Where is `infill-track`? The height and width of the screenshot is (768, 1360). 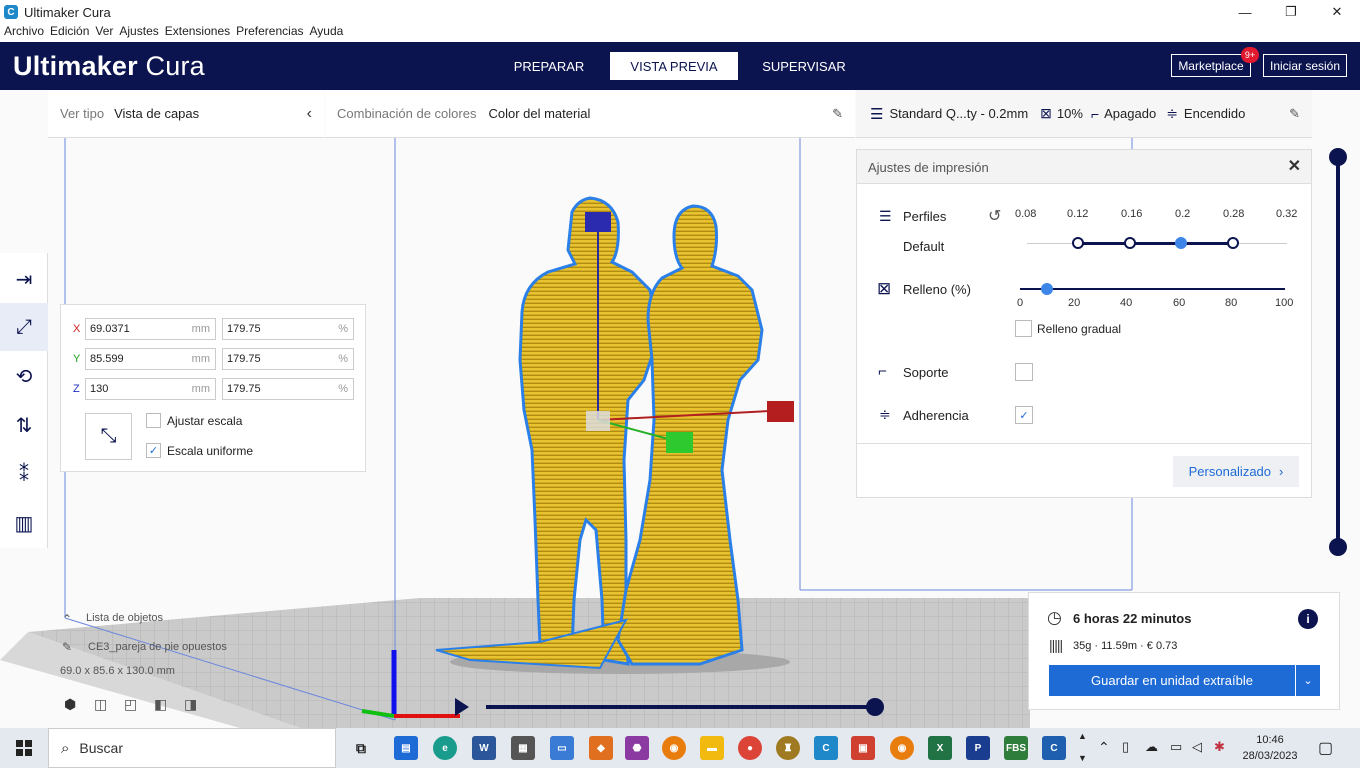
infill-track is located at coordinates (1152, 289).